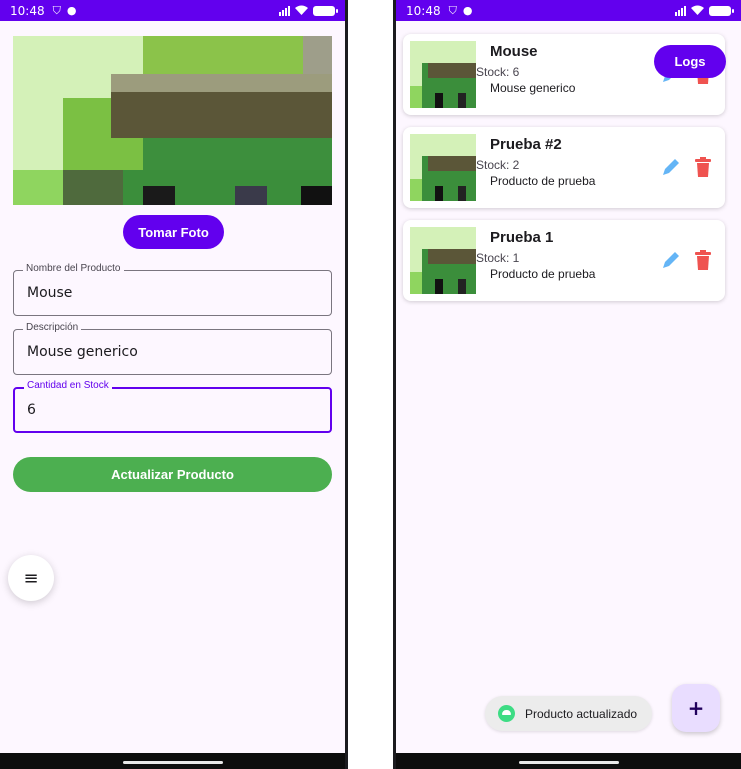 This screenshot has width=741, height=769. I want to click on description-label: Descripción, so click(52, 327).